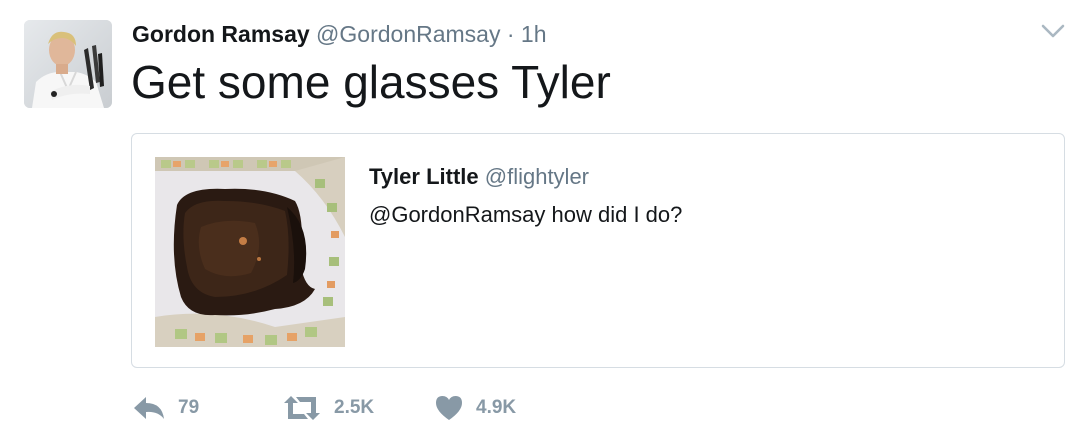 The image size is (1080, 442). I want to click on retweet-button: 2.5K, so click(328, 408).